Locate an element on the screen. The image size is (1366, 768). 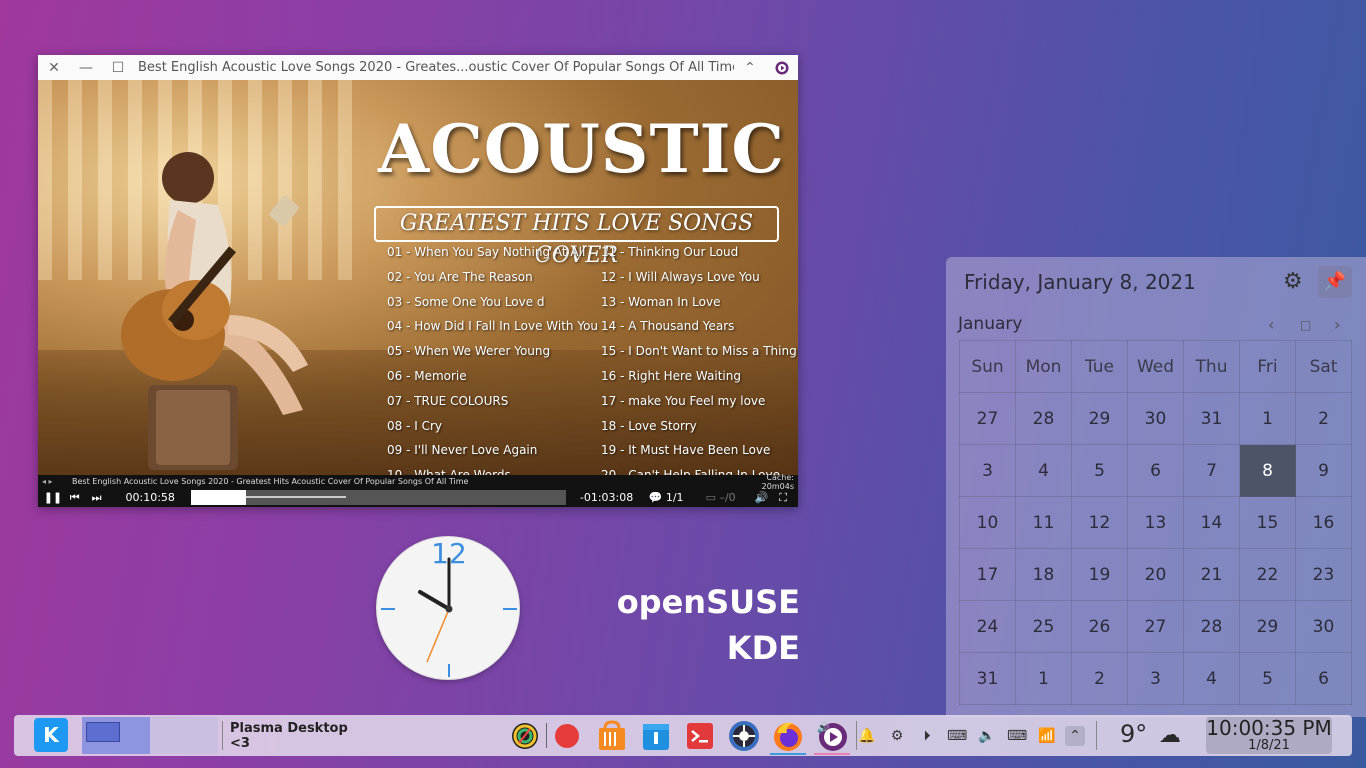
day-cell: 23 is located at coordinates (1323, 574).